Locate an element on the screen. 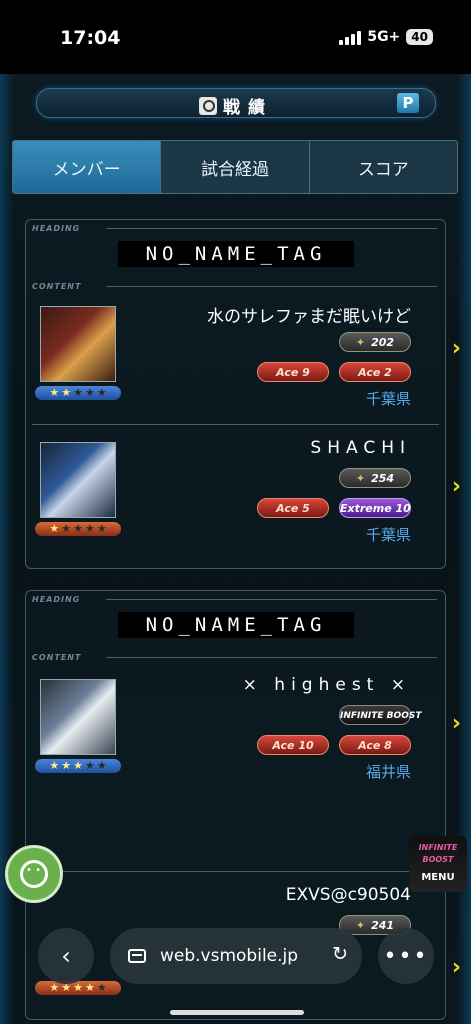  network-type: 5G+ is located at coordinates (384, 37).